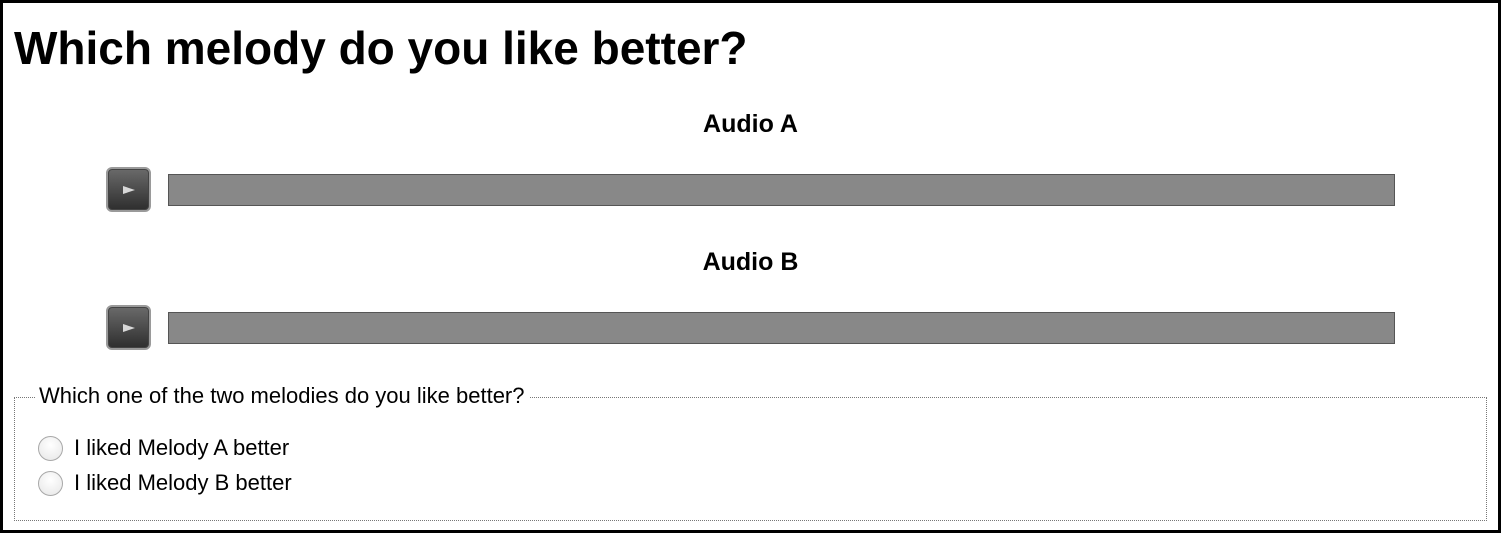  Describe the element at coordinates (181, 448) in the screenshot. I see `option-melody-a-label: I liked Melody A better` at that location.